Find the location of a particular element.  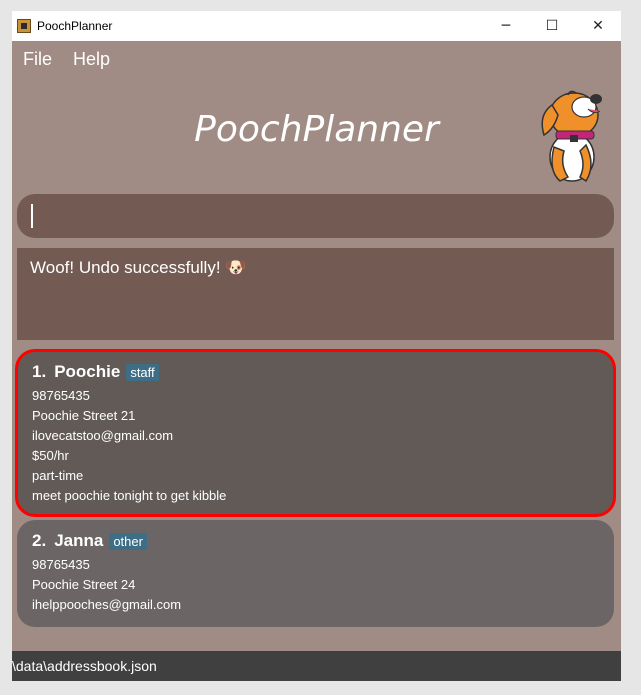

menu-help: Help is located at coordinates (91, 59).